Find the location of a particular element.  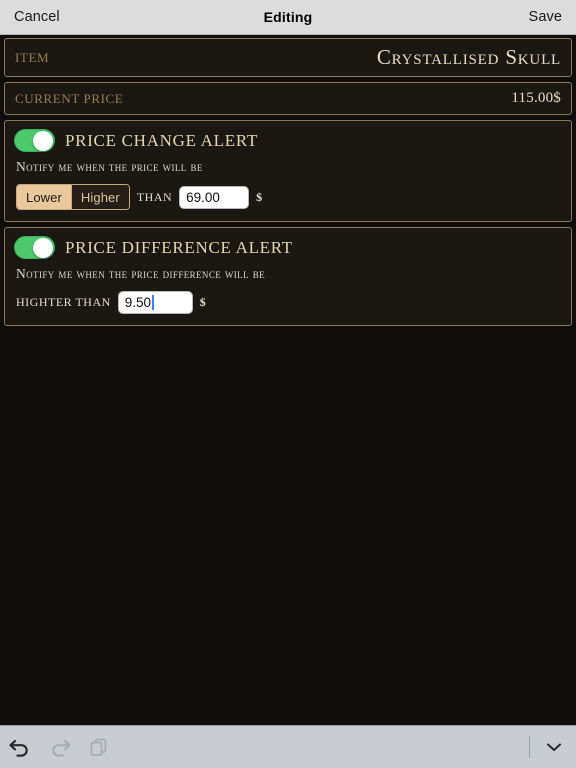

price-difference-threshold-value: 9.50 is located at coordinates (138, 302).